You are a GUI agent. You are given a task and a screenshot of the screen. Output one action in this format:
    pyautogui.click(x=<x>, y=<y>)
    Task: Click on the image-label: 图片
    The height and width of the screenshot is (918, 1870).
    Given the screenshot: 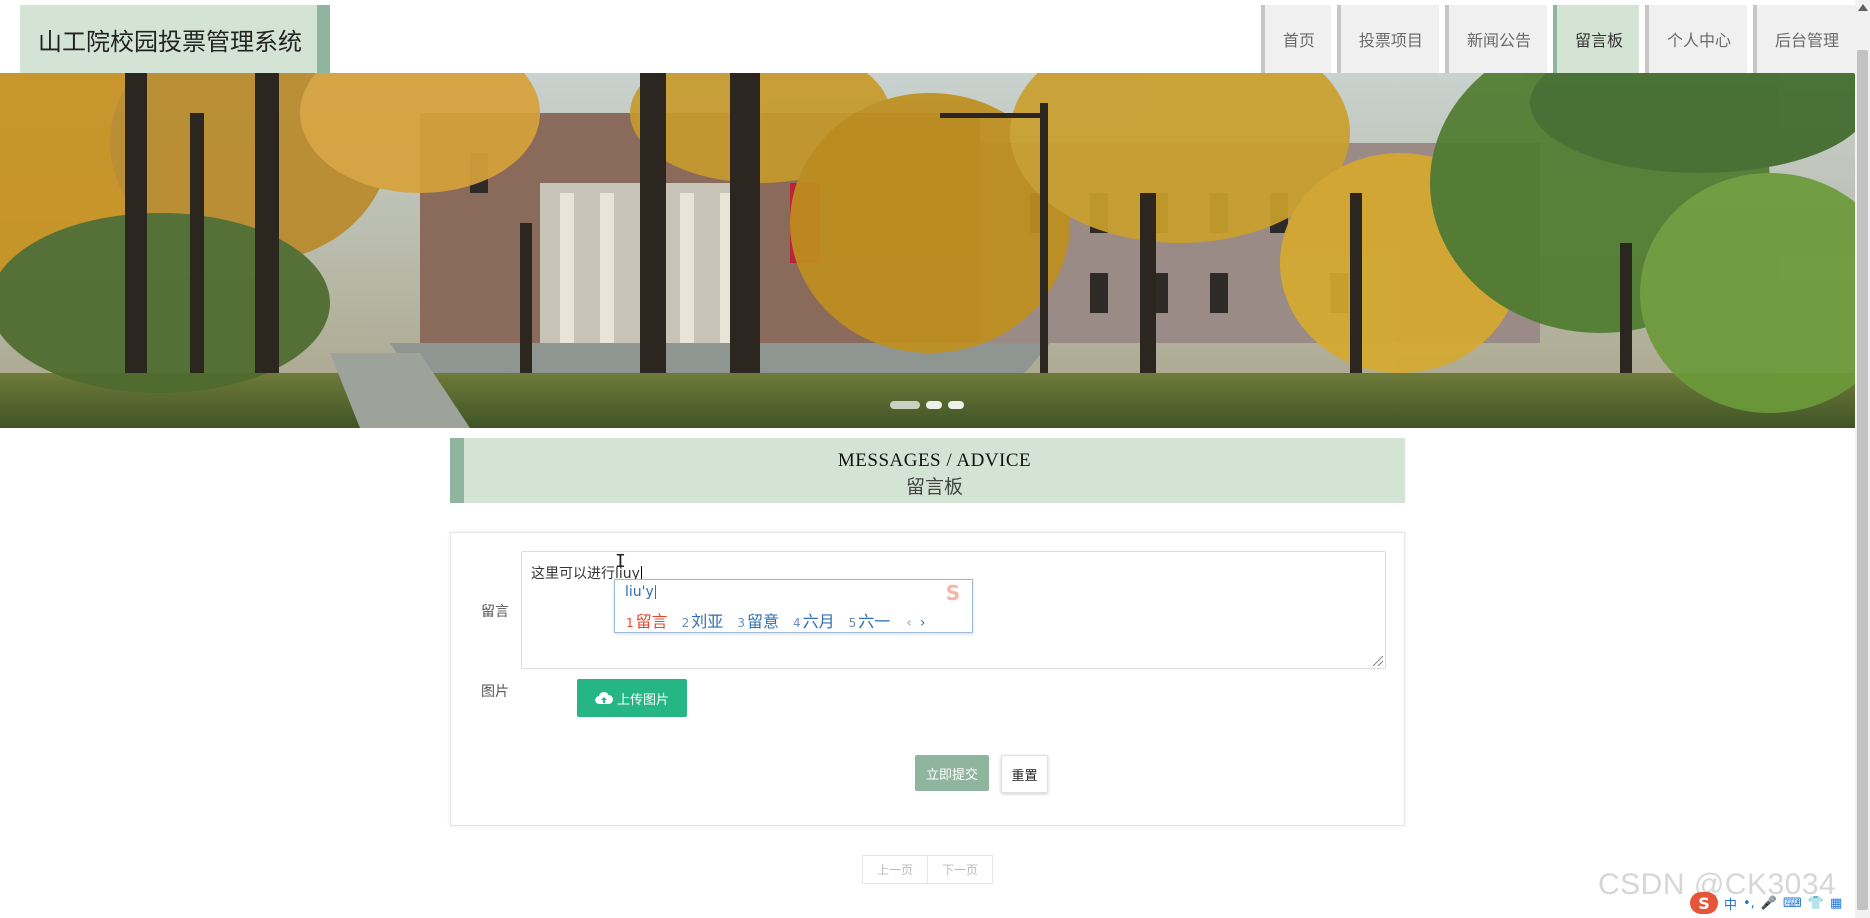 What is the action you would take?
    pyautogui.click(x=495, y=692)
    